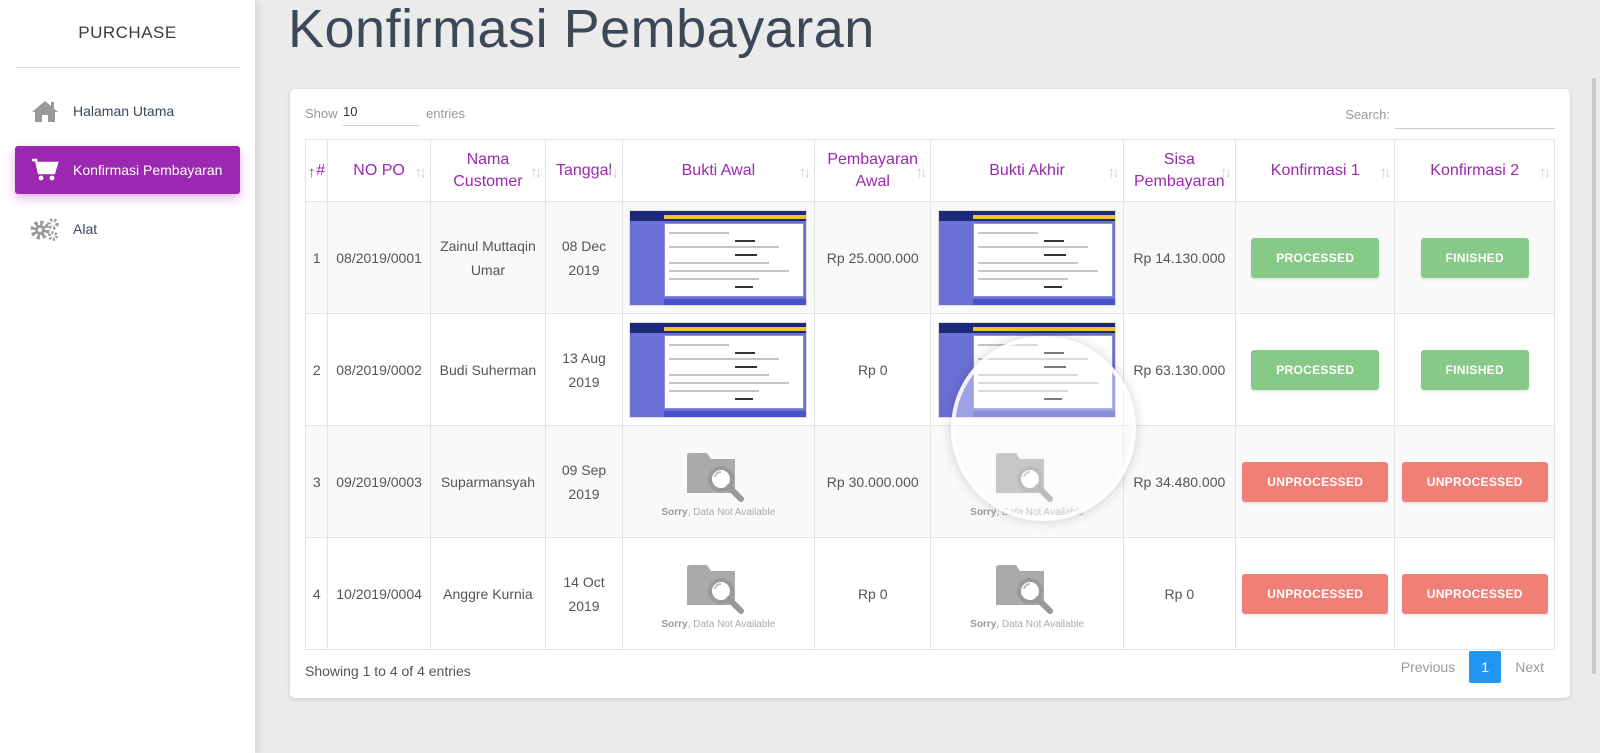 The height and width of the screenshot is (753, 1600). I want to click on cell-customer: Zainul Muttaqin Umar, so click(488, 257).